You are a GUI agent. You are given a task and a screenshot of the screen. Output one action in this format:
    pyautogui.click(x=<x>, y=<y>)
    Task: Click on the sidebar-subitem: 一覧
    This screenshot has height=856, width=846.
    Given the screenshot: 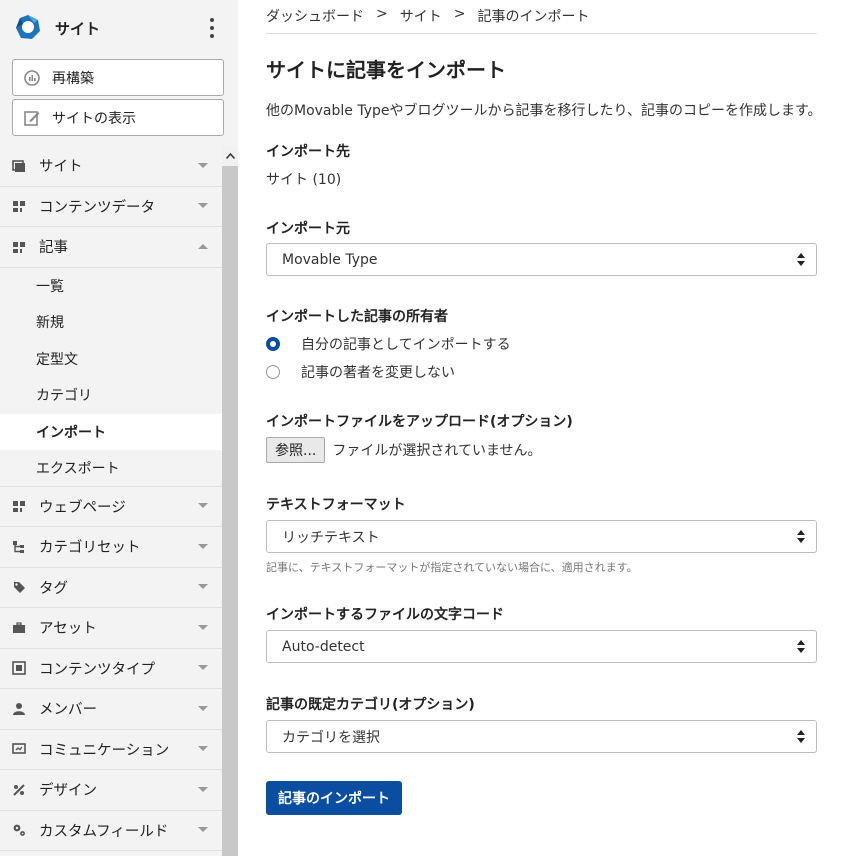 What is the action you would take?
    pyautogui.click(x=111, y=285)
    